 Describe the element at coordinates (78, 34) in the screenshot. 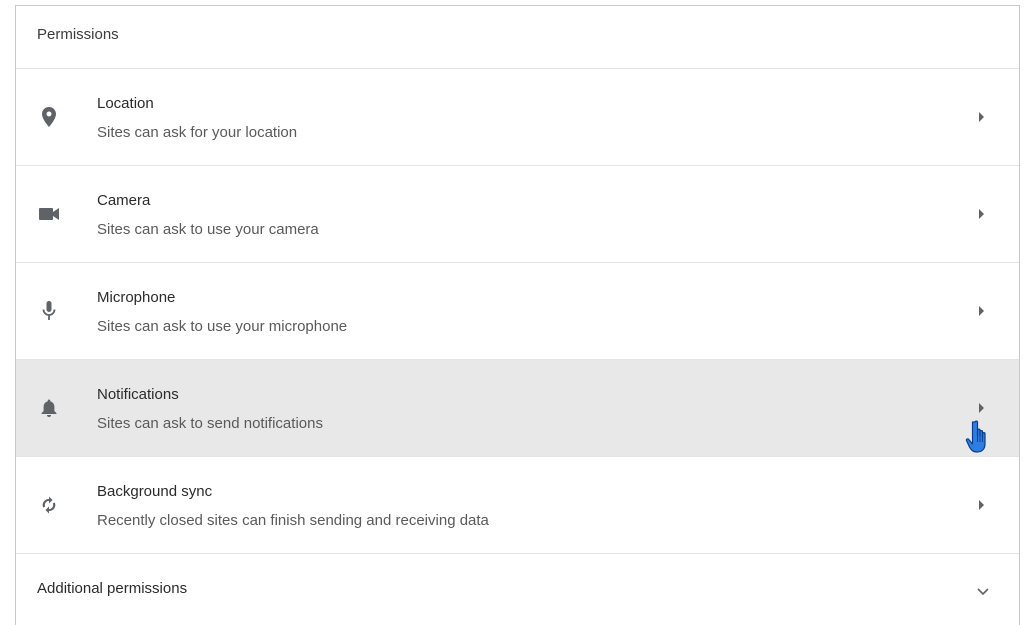

I see `permissions-section-title: Permissions` at that location.